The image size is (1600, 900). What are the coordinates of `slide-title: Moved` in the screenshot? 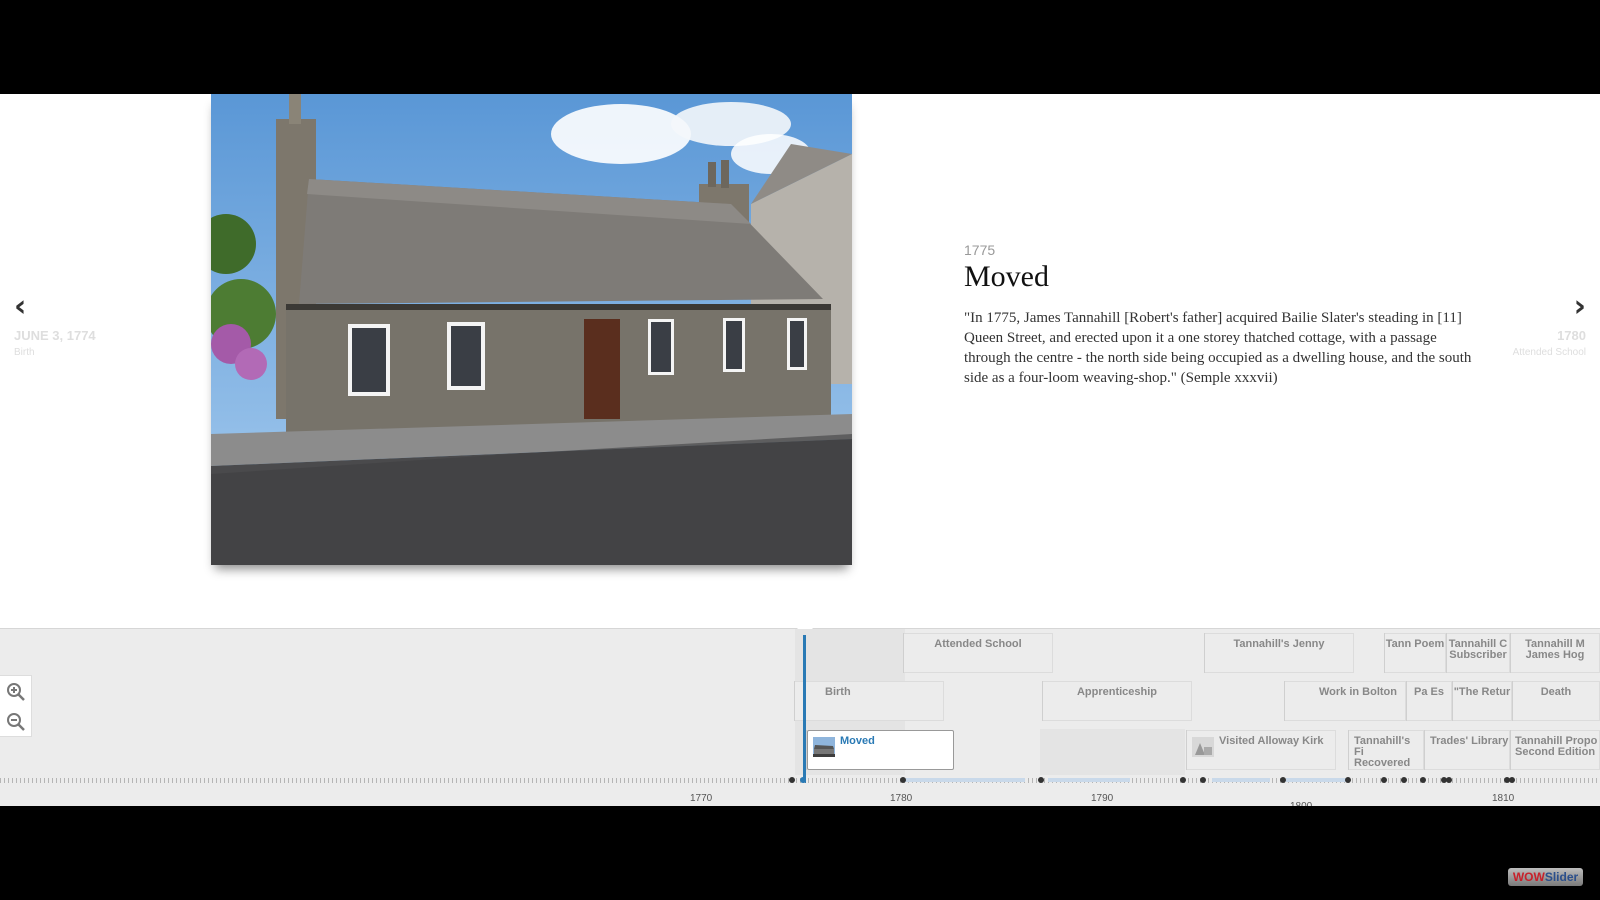 It's located at (1006, 276).